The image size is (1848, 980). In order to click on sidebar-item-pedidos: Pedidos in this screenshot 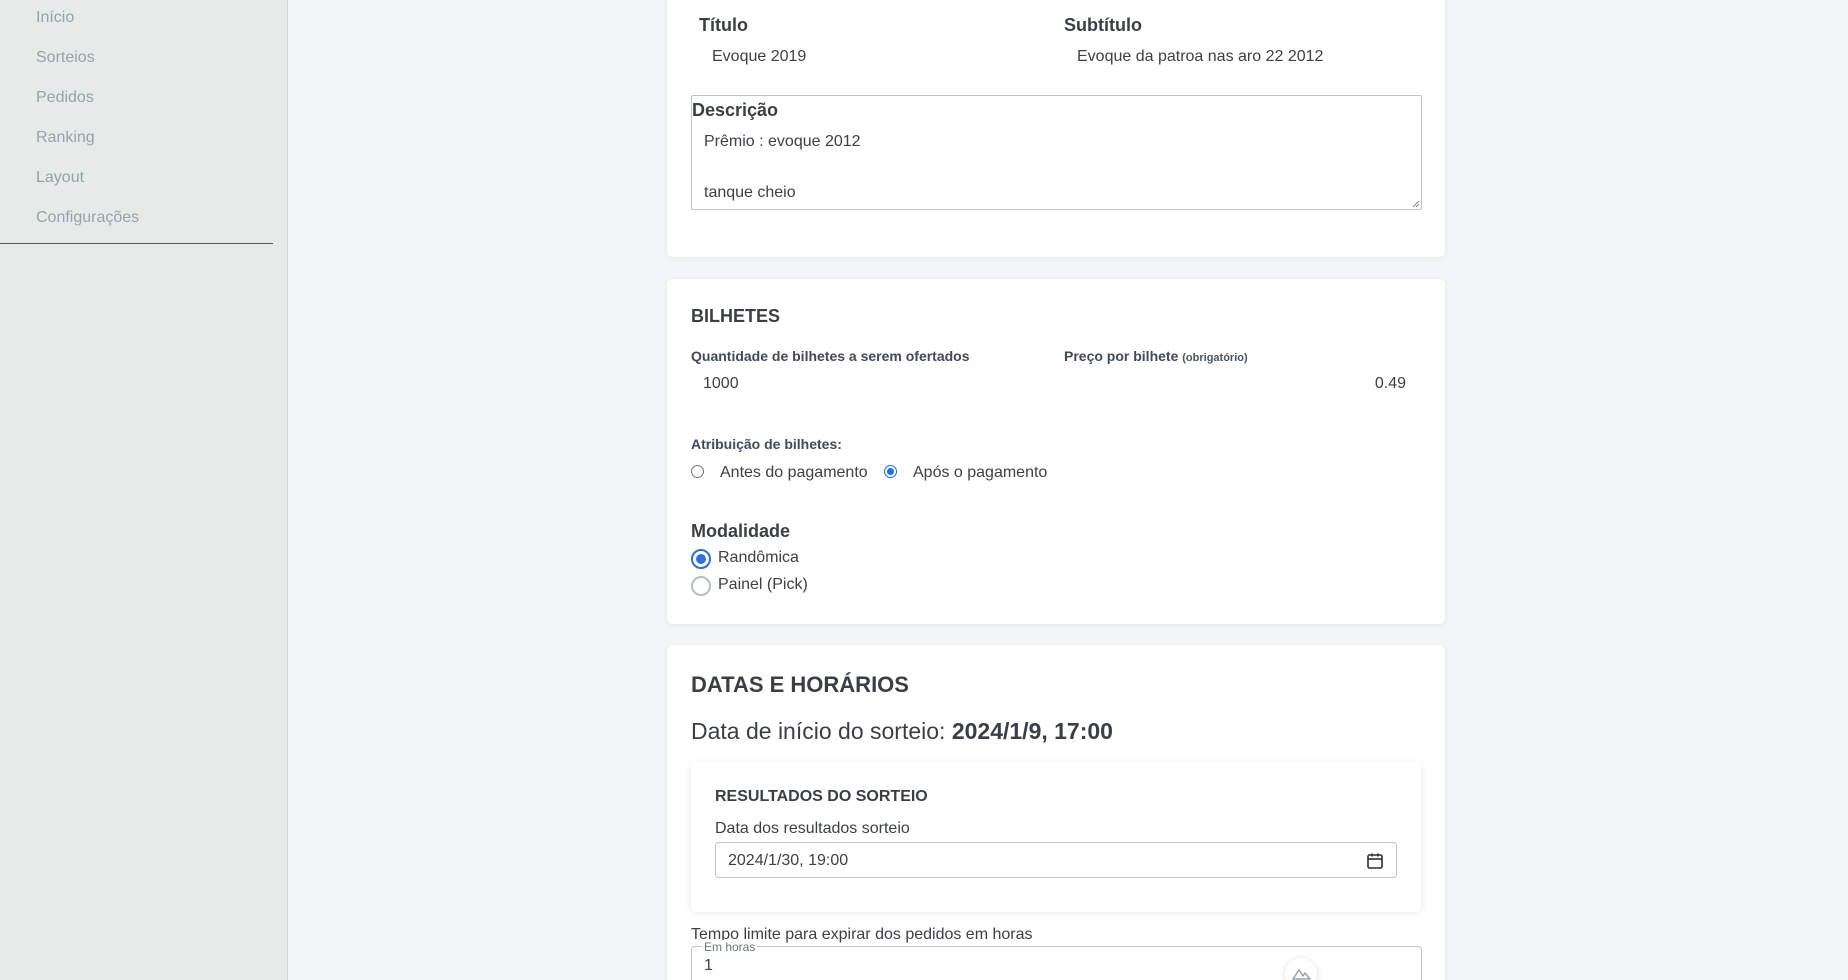, I will do `click(65, 98)`.